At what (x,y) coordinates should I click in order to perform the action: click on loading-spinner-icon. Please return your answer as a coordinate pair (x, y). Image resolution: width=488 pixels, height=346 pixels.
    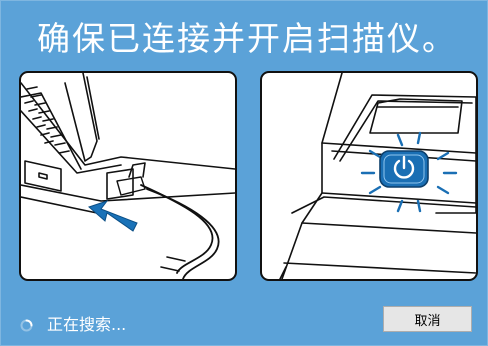
    Looking at the image, I should click on (26, 324).